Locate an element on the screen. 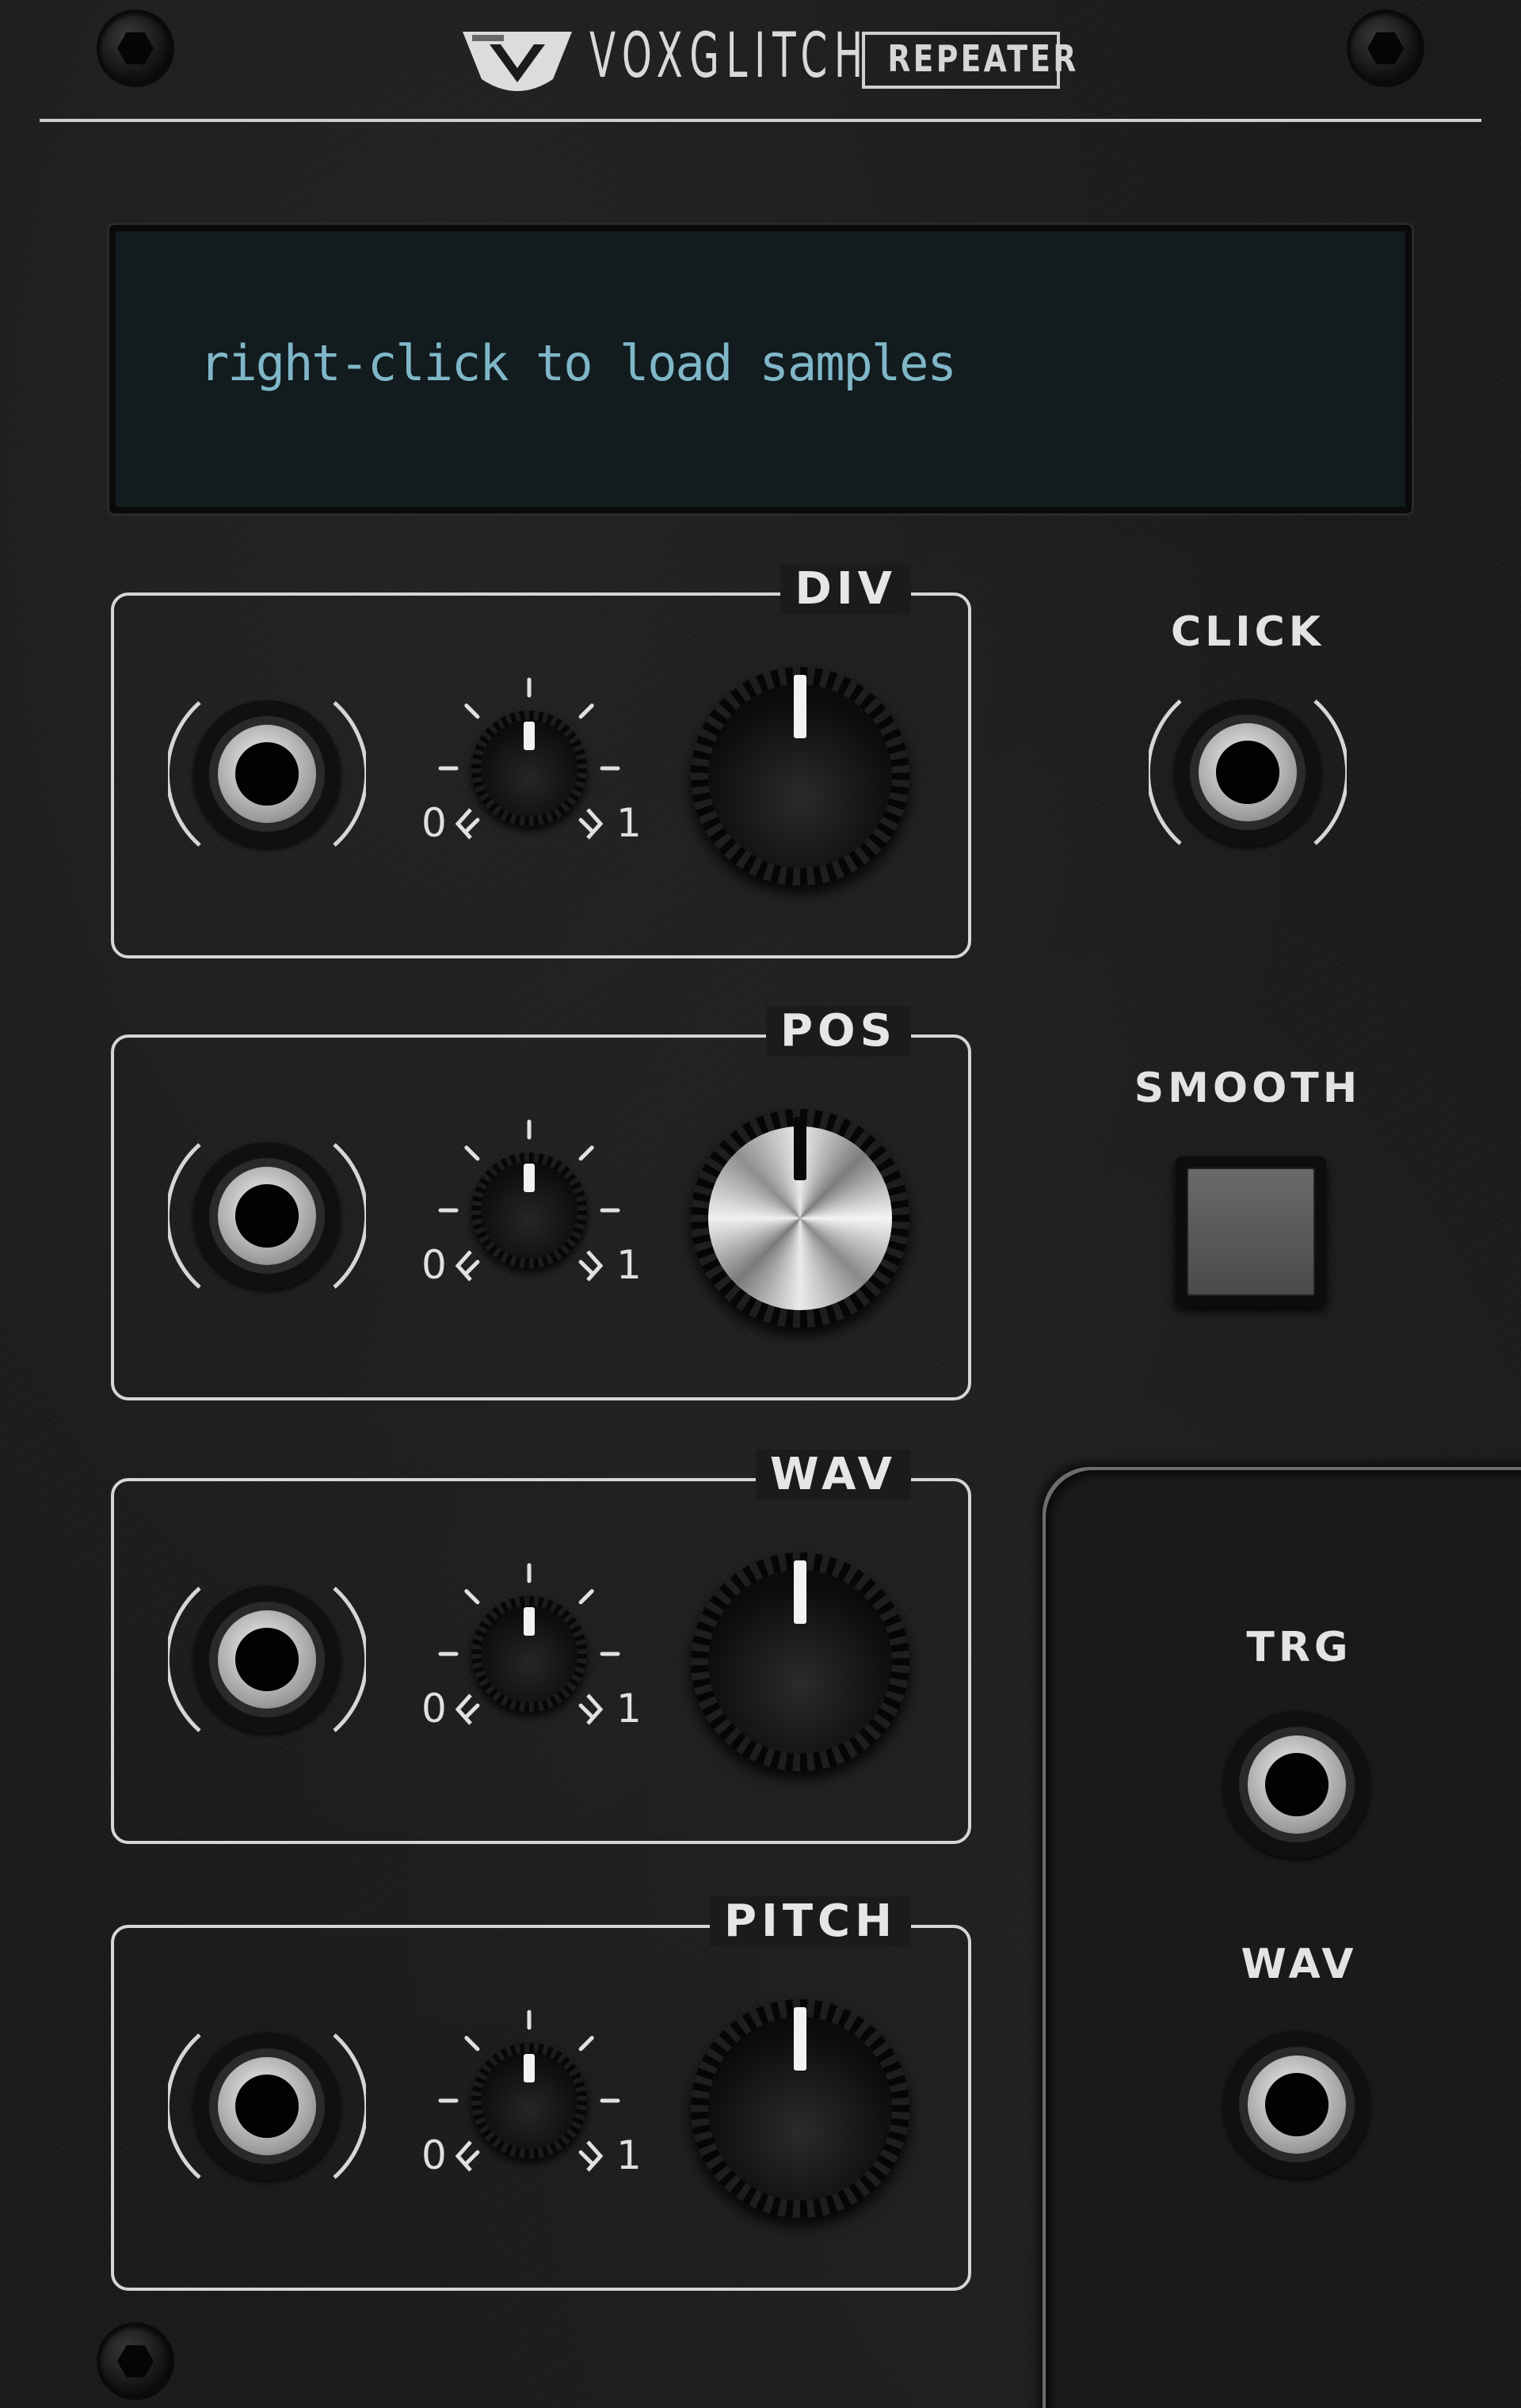 This screenshot has width=1521, height=2408. brand-name: VOXGLITCH is located at coordinates (729, 56).